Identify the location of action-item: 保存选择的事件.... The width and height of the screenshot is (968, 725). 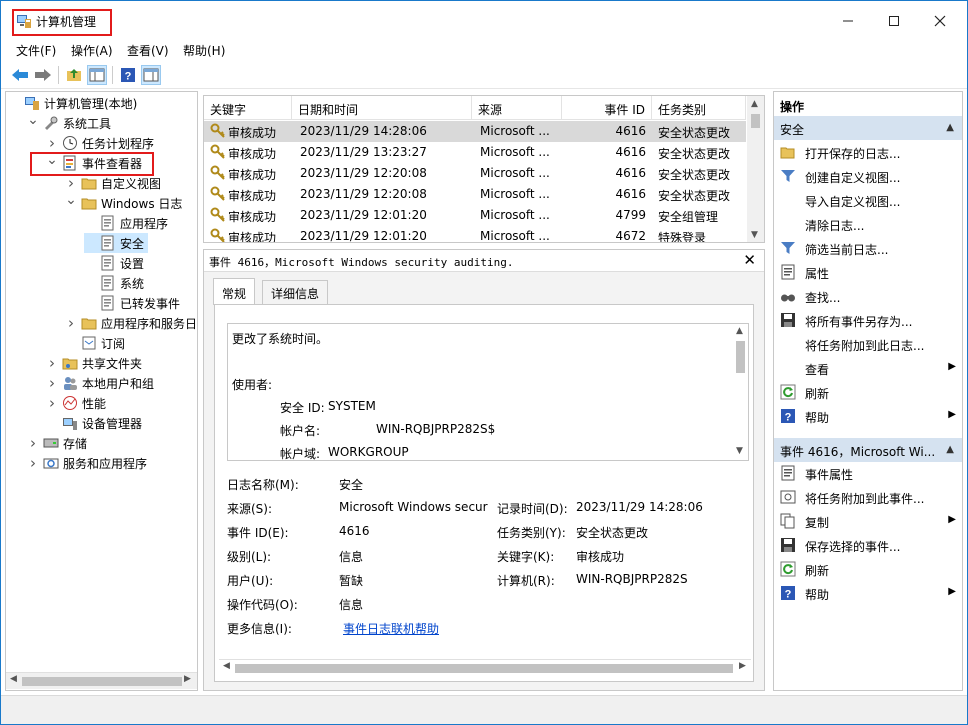
(868, 545).